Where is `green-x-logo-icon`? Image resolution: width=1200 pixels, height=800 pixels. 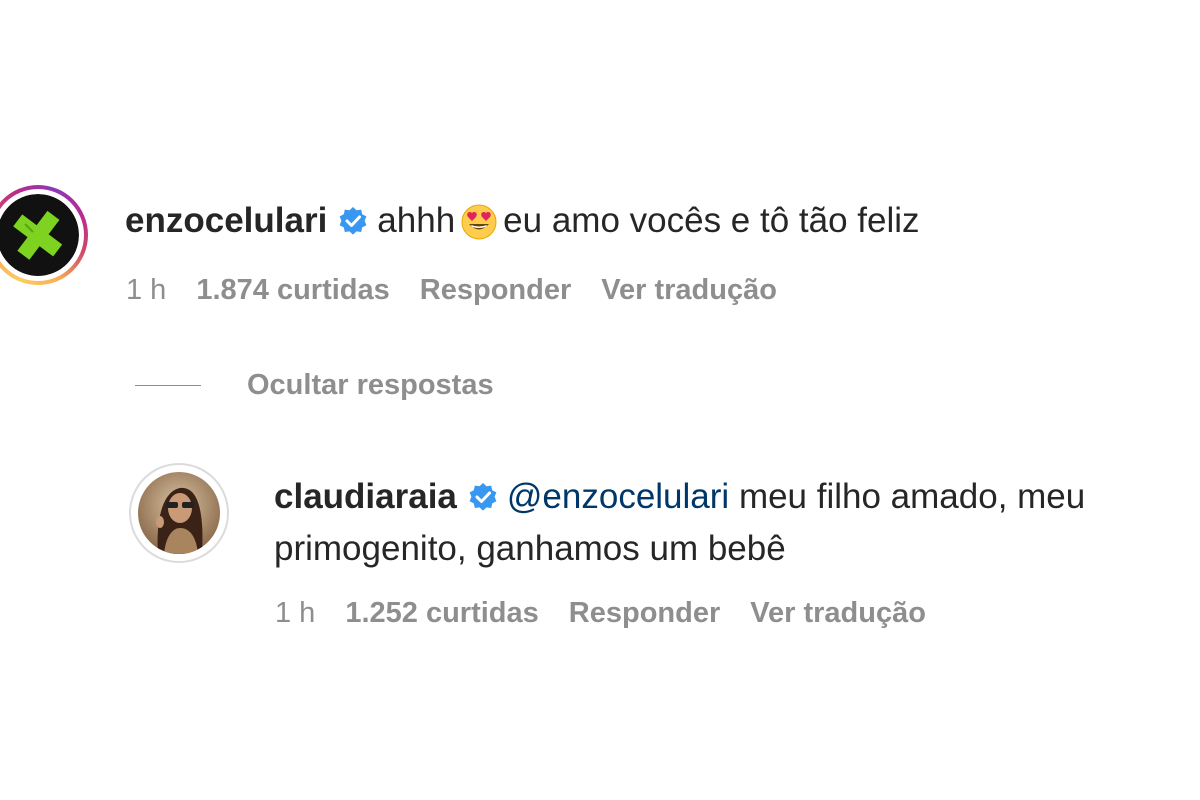 green-x-logo-icon is located at coordinates (39, 235).